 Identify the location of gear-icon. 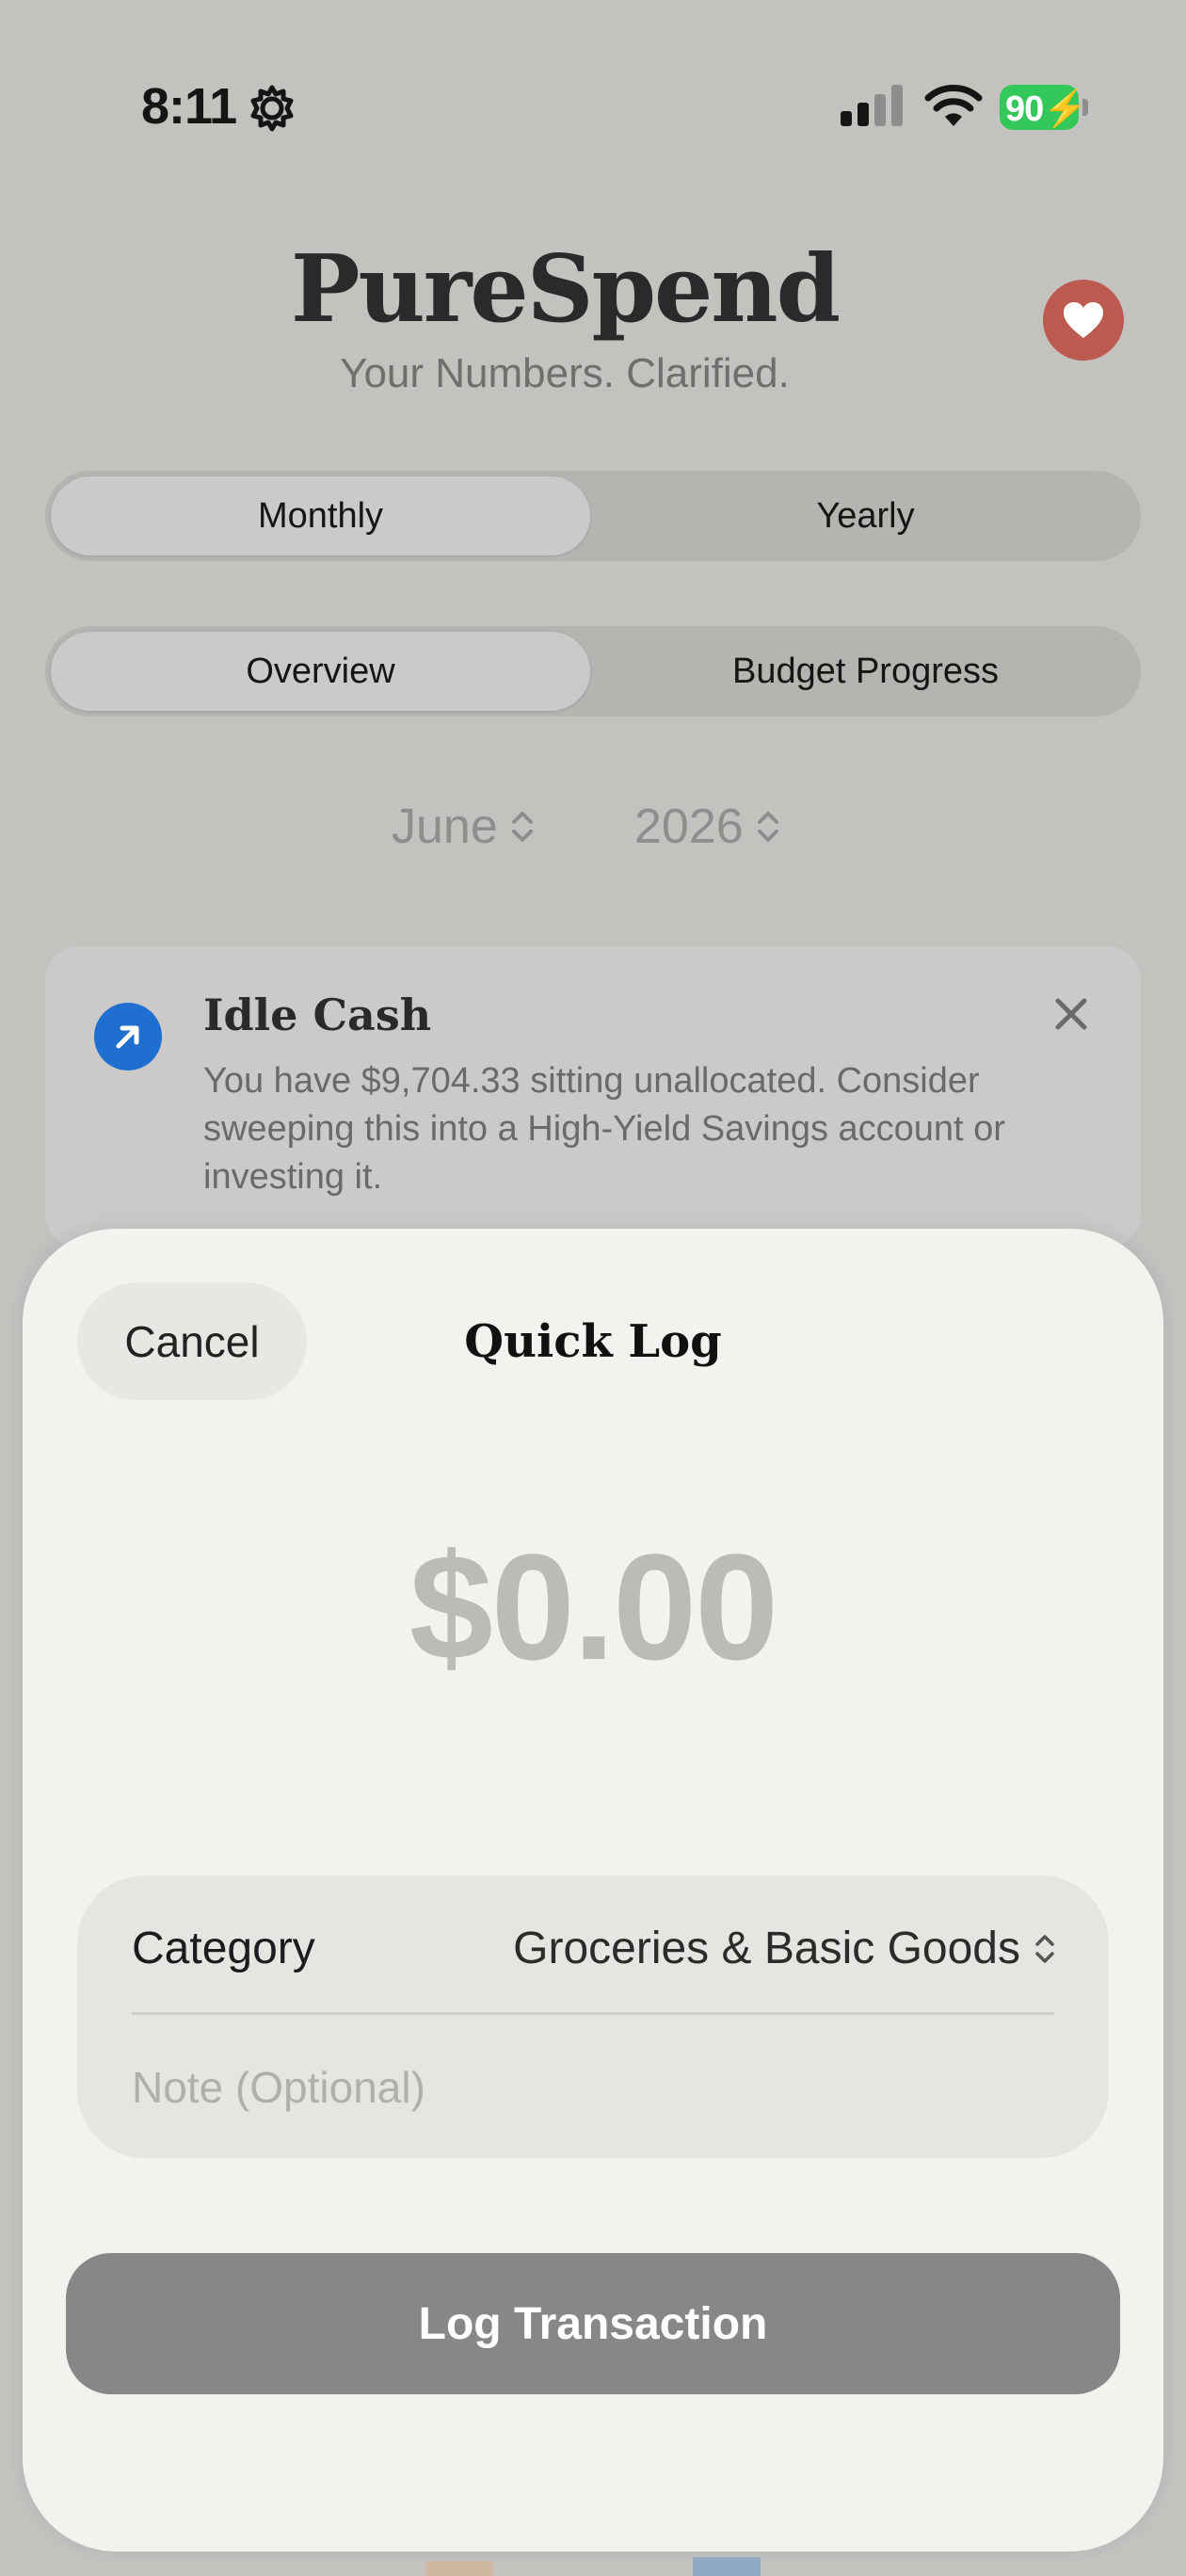
(272, 108).